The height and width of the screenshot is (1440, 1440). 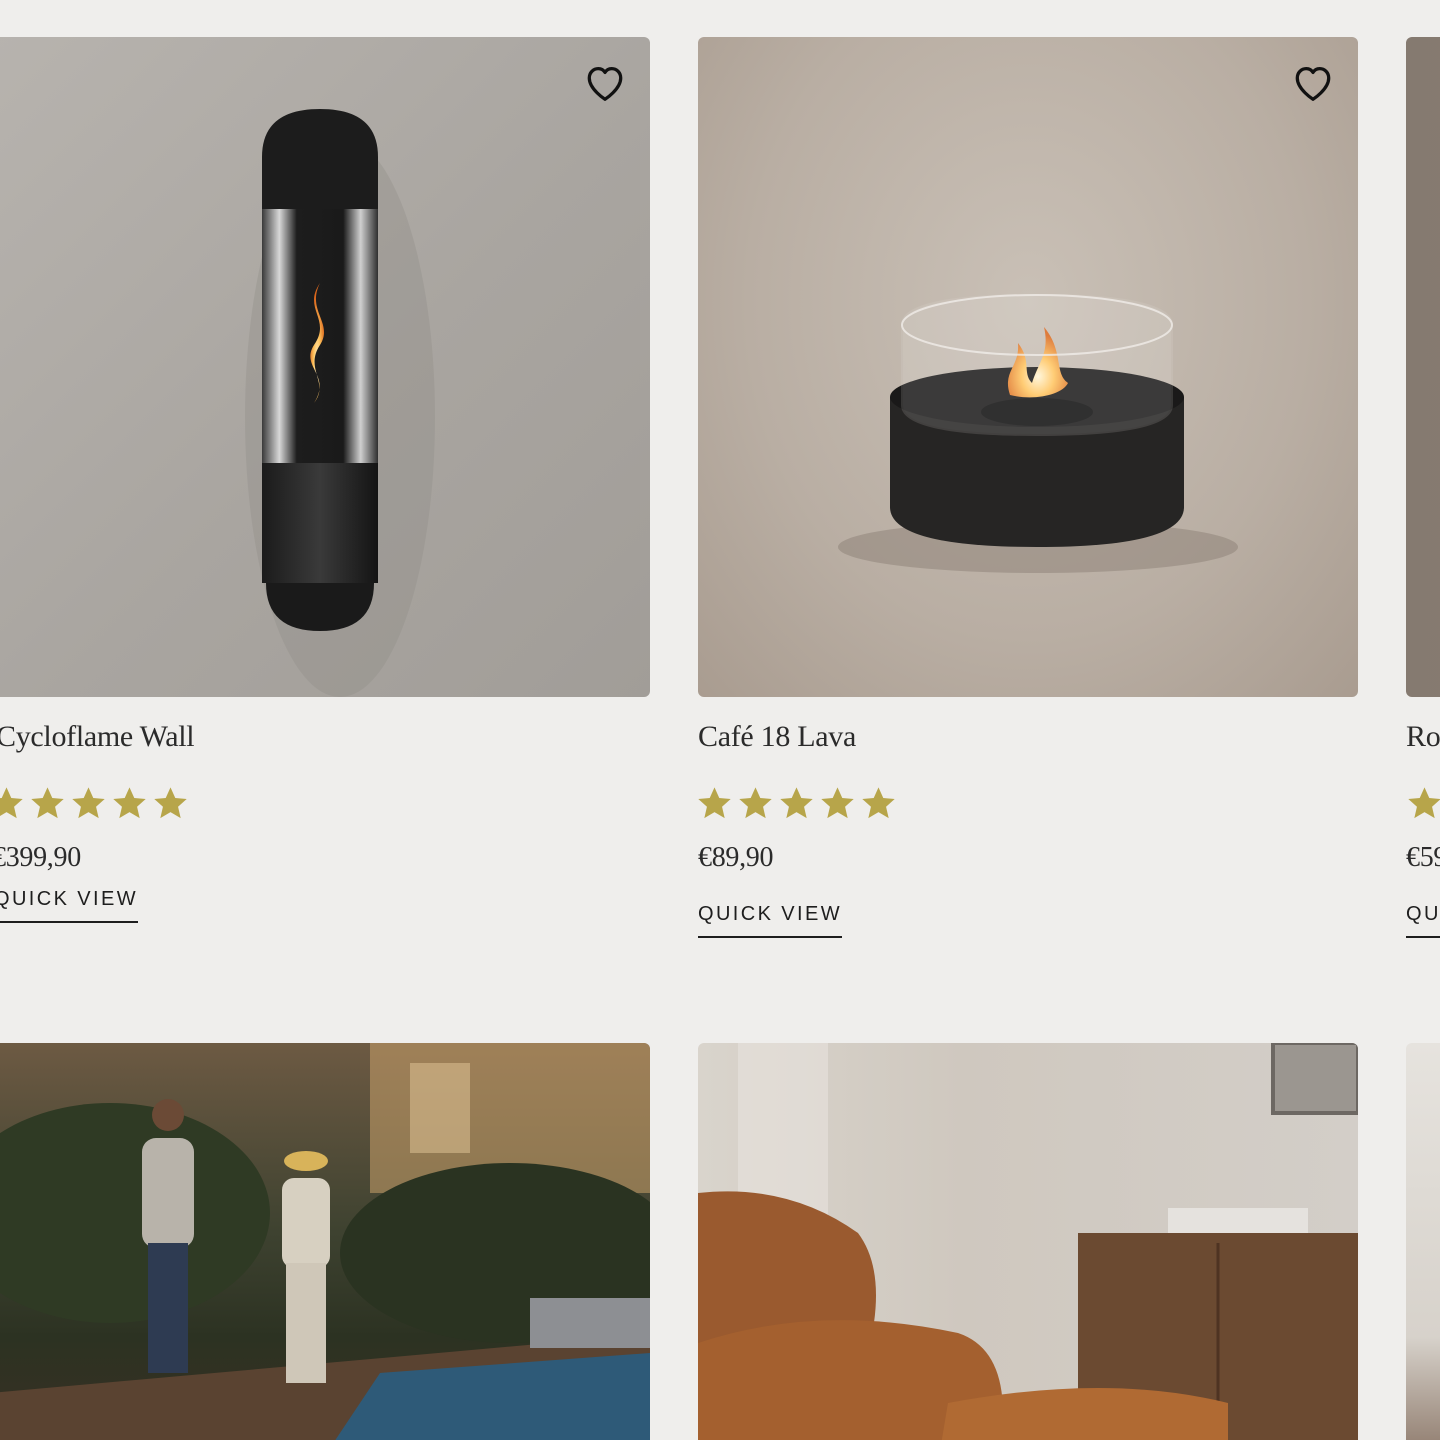 What do you see at coordinates (736, 857) in the screenshot?
I see `product-price: €89,90` at bounding box center [736, 857].